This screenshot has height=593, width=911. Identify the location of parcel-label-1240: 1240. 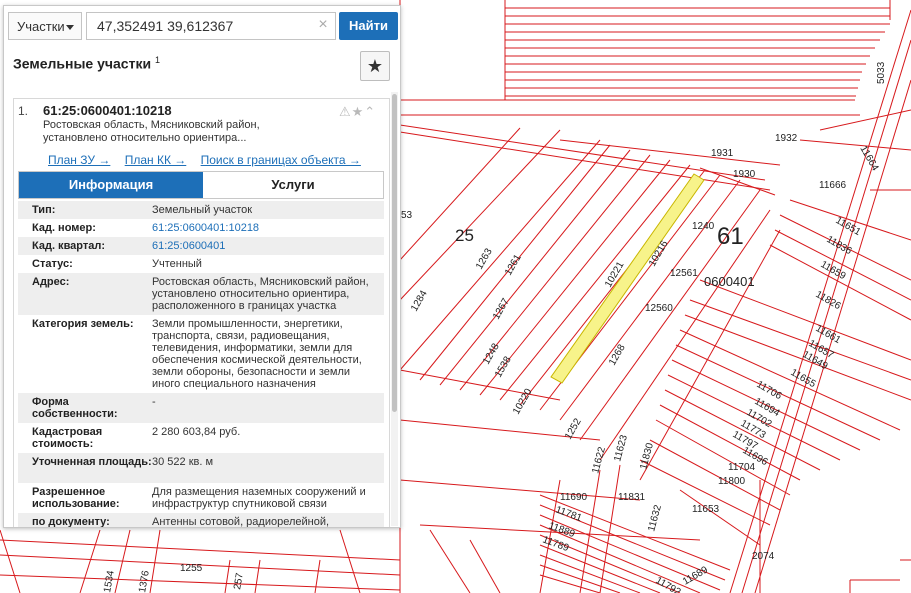
(703, 226).